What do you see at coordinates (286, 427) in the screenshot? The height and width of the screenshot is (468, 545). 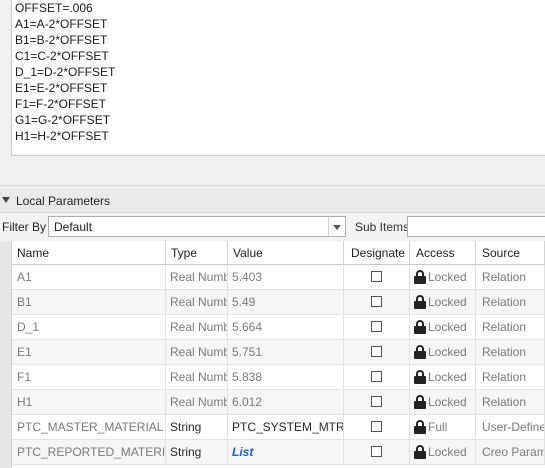 I see `param-value: PTC_SYSTEM_MTRL_` at bounding box center [286, 427].